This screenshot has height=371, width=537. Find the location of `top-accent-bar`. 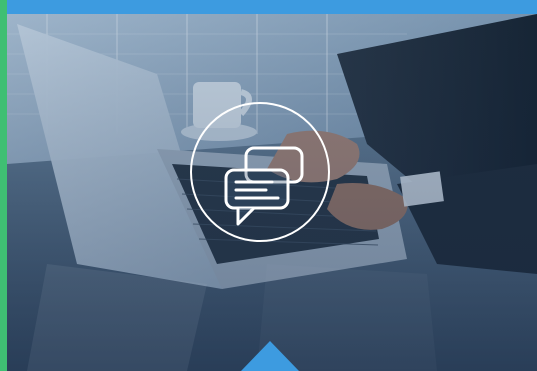

top-accent-bar is located at coordinates (268, 7).